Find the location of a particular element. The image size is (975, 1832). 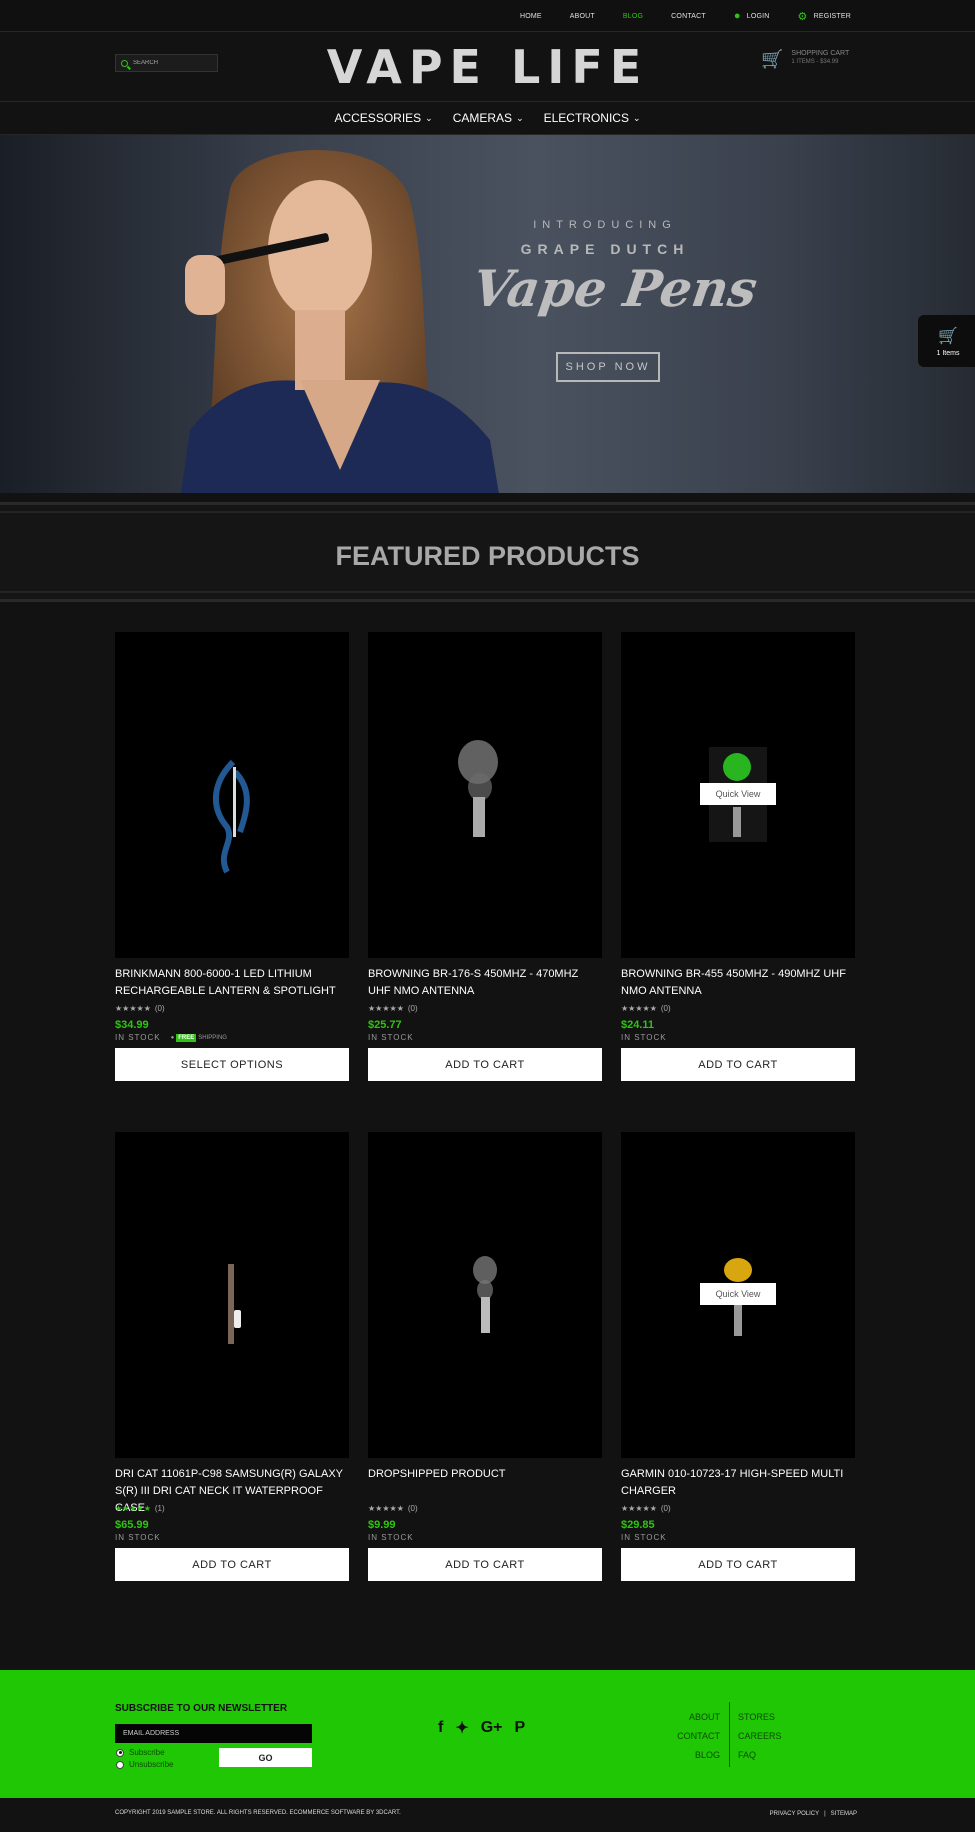

footer-link-faq: FAQ is located at coordinates (760, 1755).